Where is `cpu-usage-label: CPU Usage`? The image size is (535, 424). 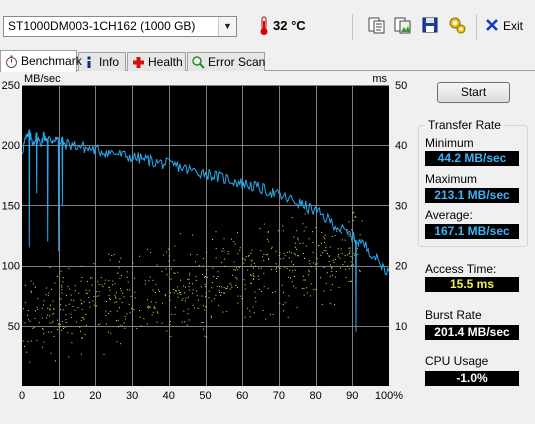 cpu-usage-label: CPU Usage is located at coordinates (457, 361).